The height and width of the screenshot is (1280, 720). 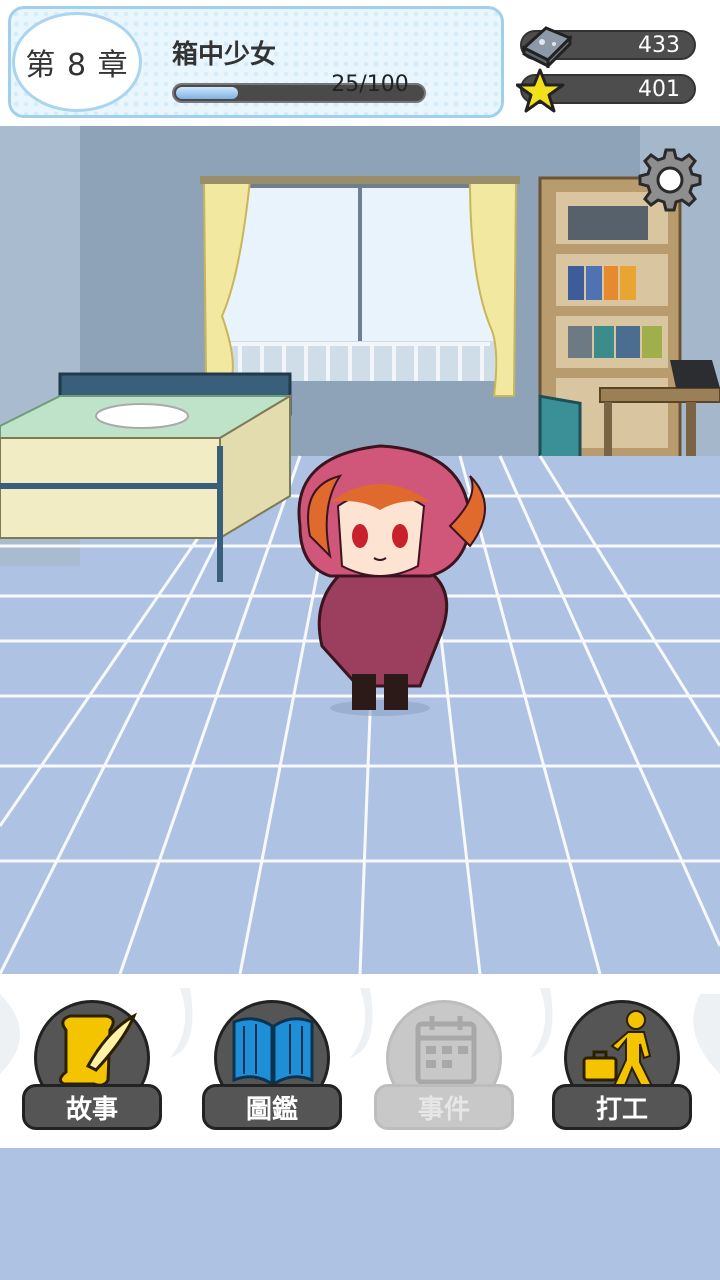 What do you see at coordinates (360, 1214) in the screenshot?
I see `footer-strip` at bounding box center [360, 1214].